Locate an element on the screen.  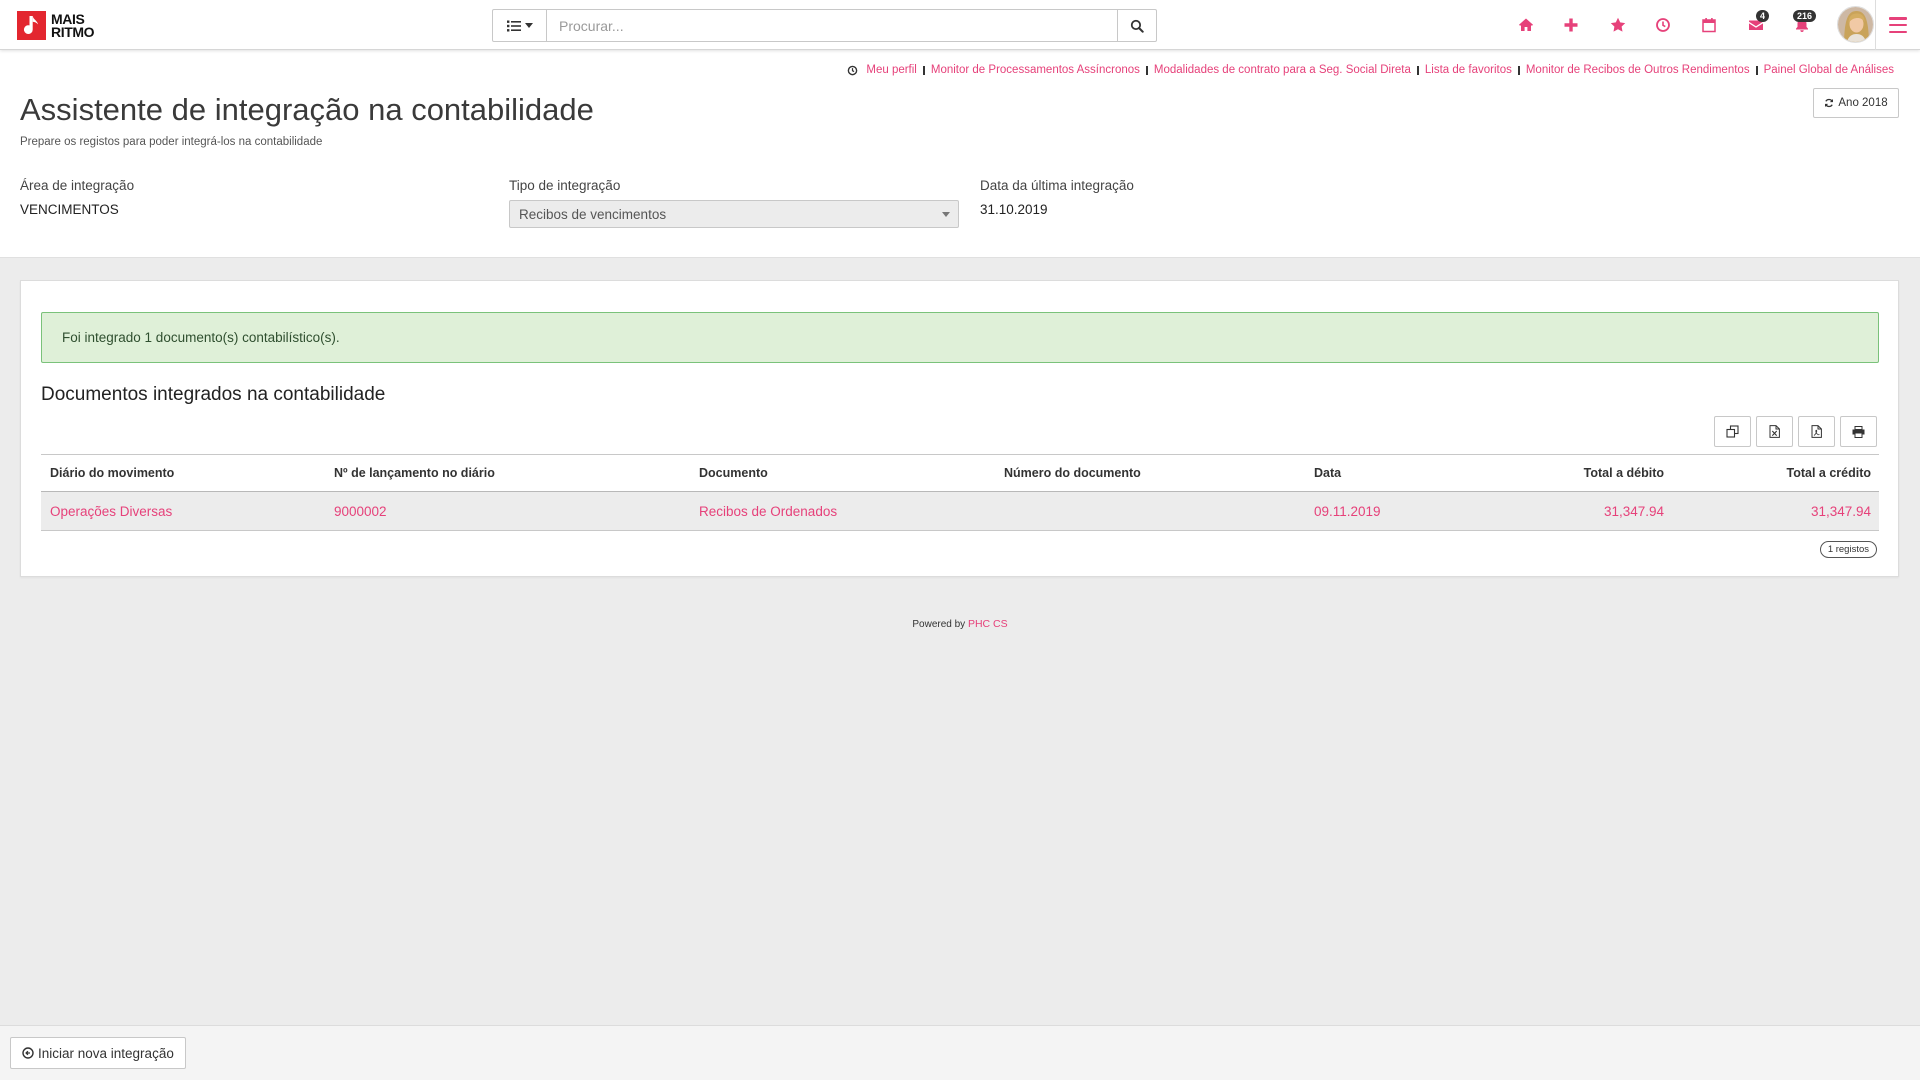
calendar-icon is located at coordinates (1709, 25).